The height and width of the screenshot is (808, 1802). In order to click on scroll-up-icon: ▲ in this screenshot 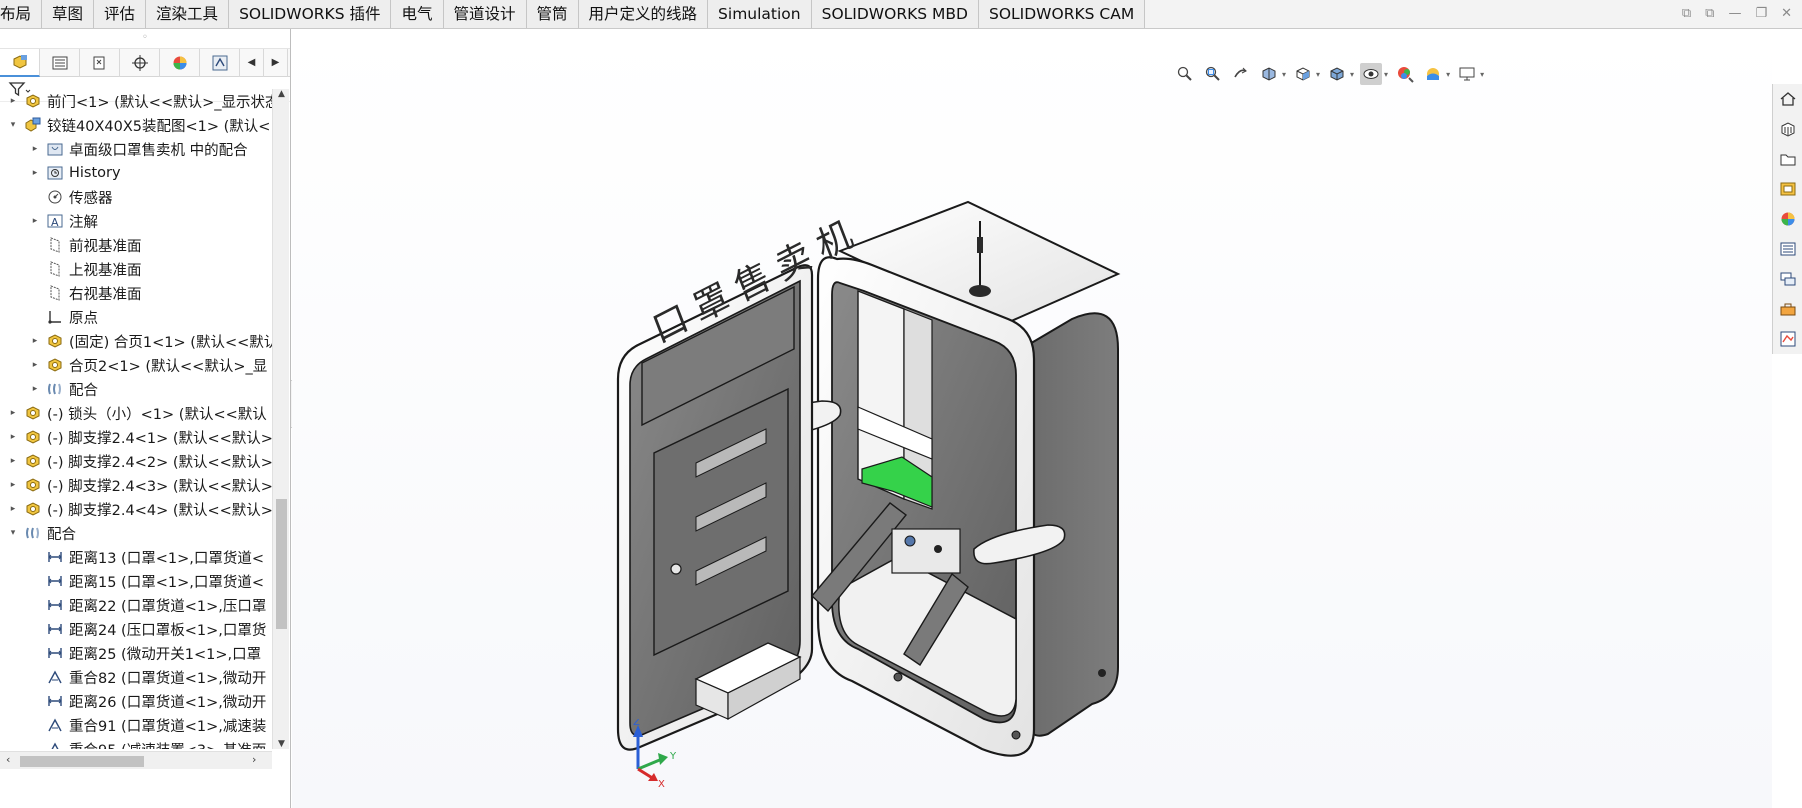, I will do `click(281, 94)`.